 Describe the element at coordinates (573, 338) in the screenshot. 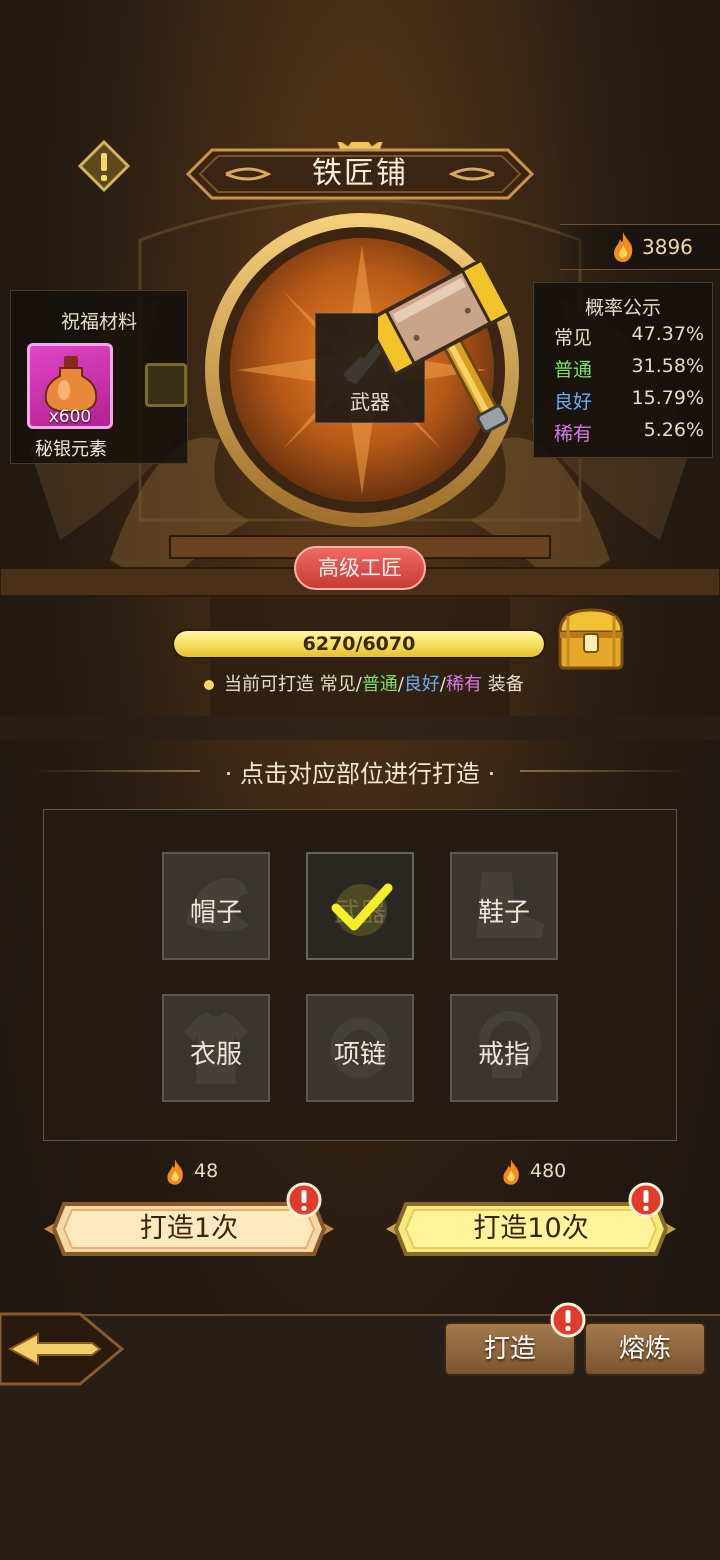

I see `prob-name: 常见` at that location.